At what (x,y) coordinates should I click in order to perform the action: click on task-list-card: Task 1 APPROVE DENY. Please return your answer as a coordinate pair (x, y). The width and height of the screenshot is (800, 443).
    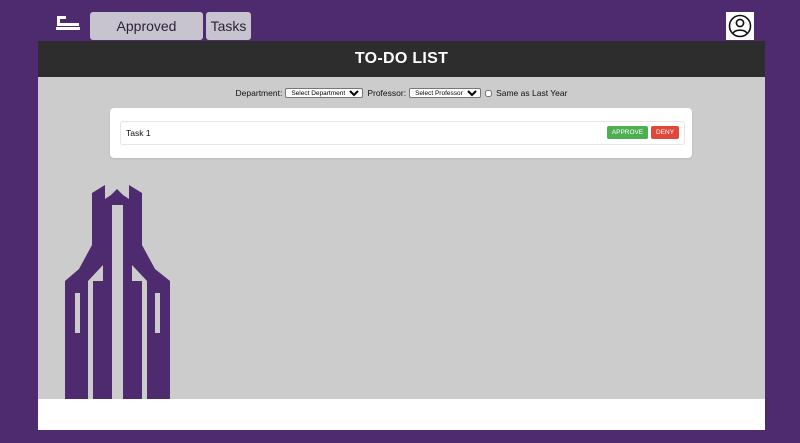
    Looking at the image, I should click on (401, 133).